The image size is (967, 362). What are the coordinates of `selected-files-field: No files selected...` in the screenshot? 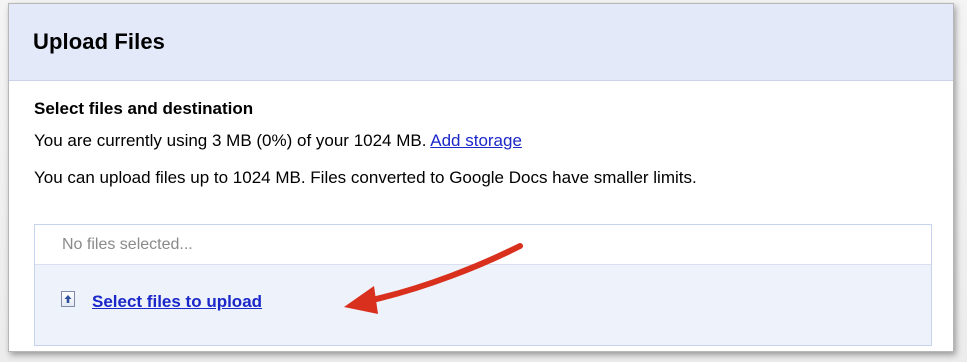 It's located at (483, 245).